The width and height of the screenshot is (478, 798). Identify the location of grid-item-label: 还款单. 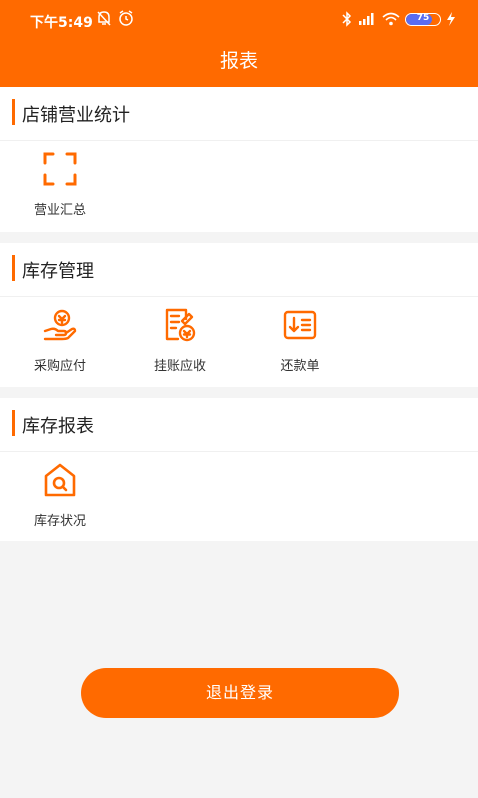
(300, 366).